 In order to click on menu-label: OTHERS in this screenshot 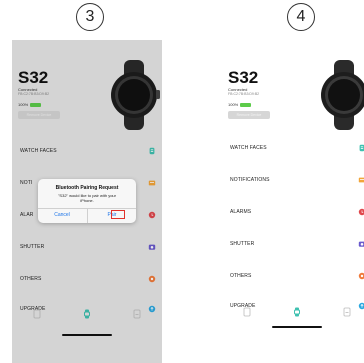, I will do `click(241, 276)`.